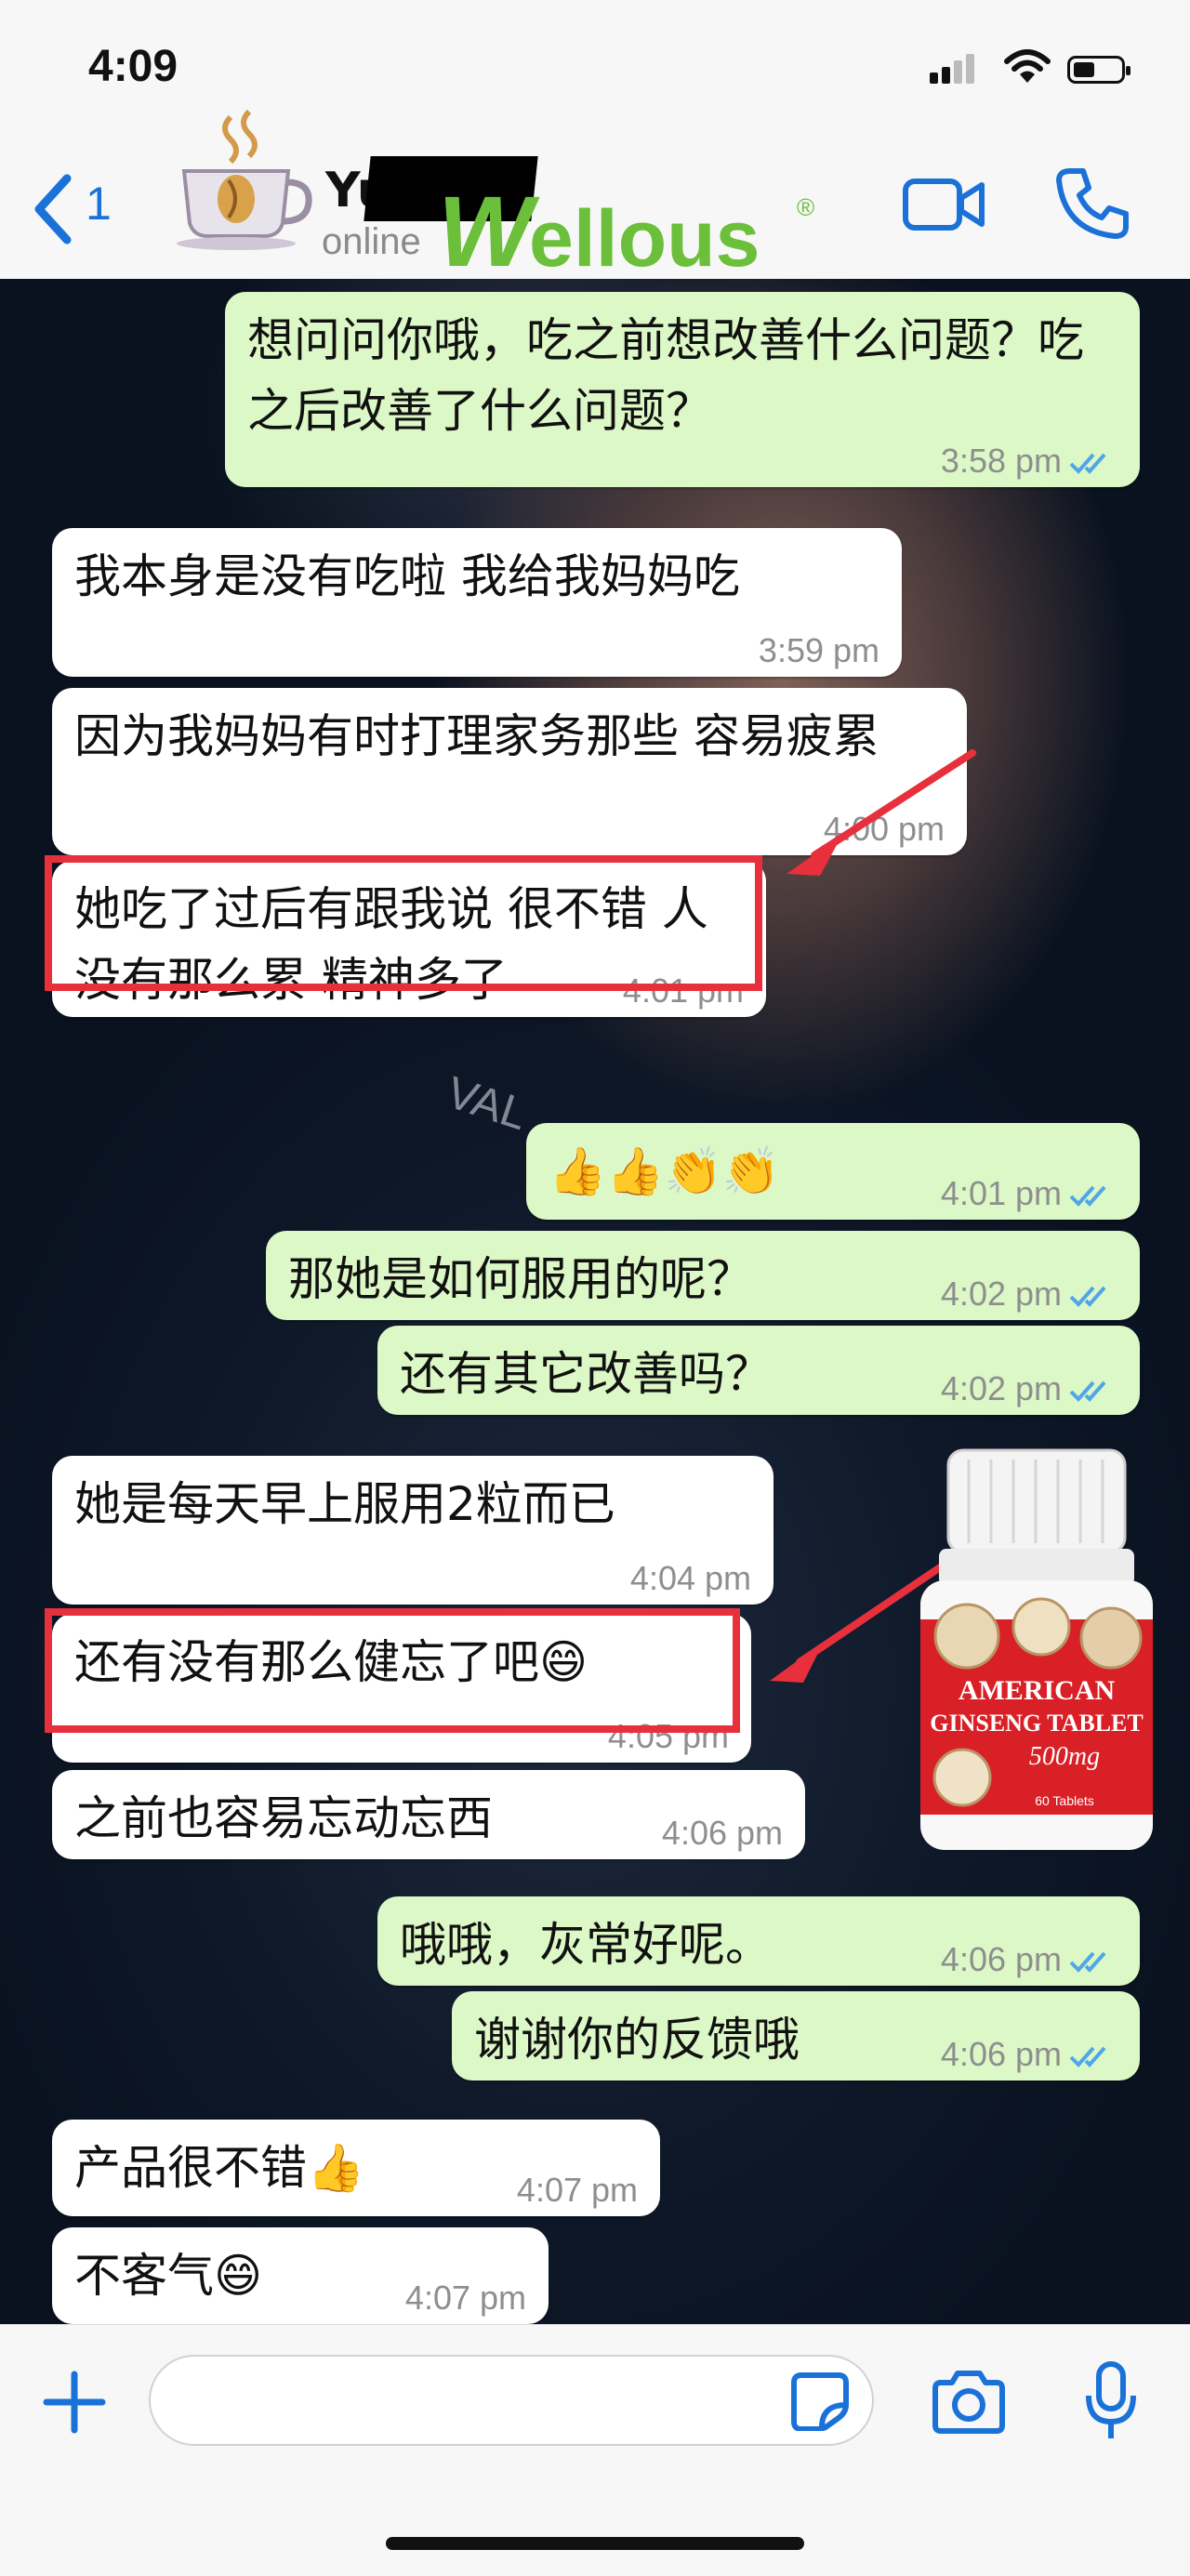 The image size is (1190, 2576). What do you see at coordinates (1037, 1690) in the screenshot?
I see `product-line1: AMERICAN` at bounding box center [1037, 1690].